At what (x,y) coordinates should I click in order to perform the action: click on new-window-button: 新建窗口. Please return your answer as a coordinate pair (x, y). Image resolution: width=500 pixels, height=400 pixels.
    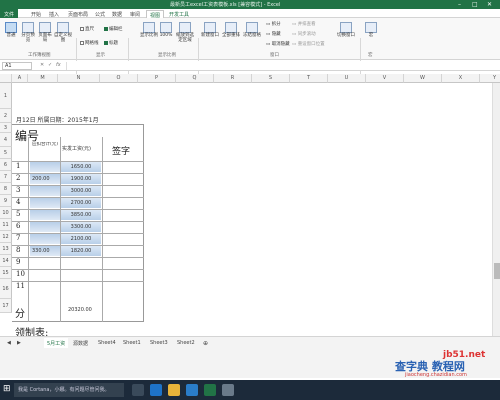
    Looking at the image, I should click on (210, 30).